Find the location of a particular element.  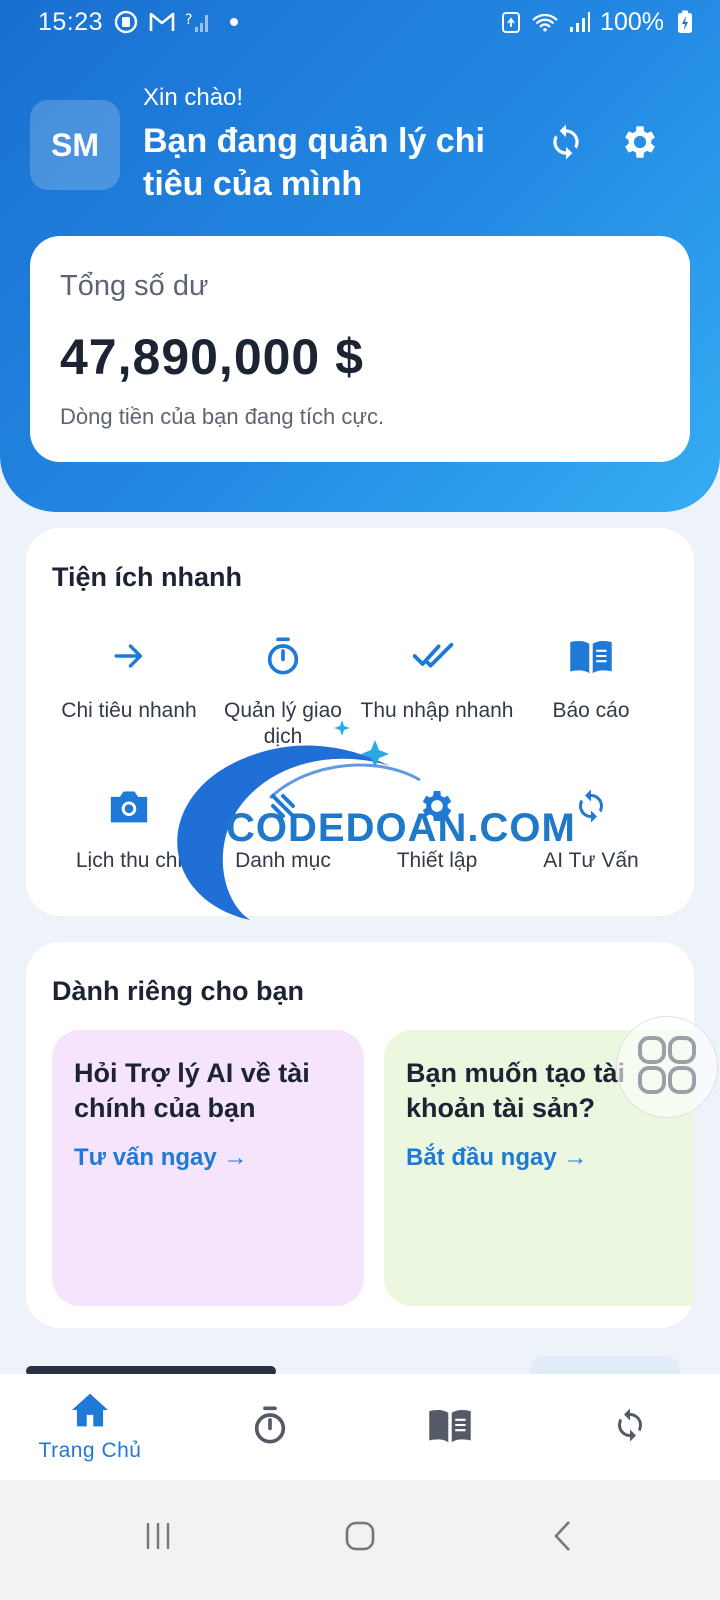

avatar: SM is located at coordinates (75, 145).